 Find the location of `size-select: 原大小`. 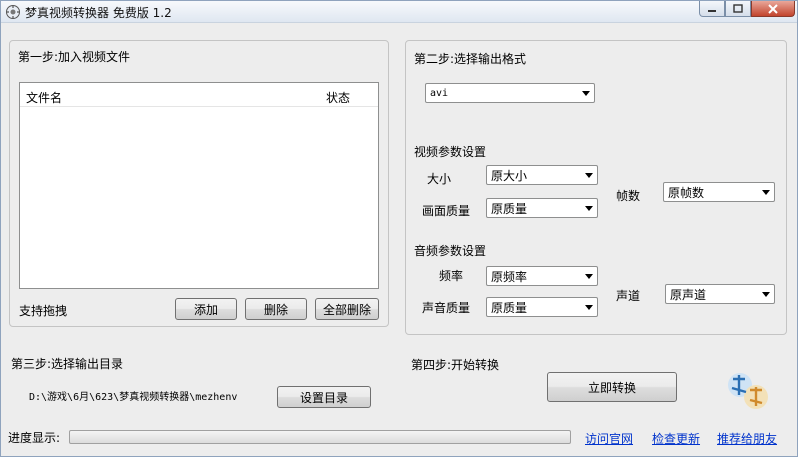

size-select: 原大小 is located at coordinates (542, 175).